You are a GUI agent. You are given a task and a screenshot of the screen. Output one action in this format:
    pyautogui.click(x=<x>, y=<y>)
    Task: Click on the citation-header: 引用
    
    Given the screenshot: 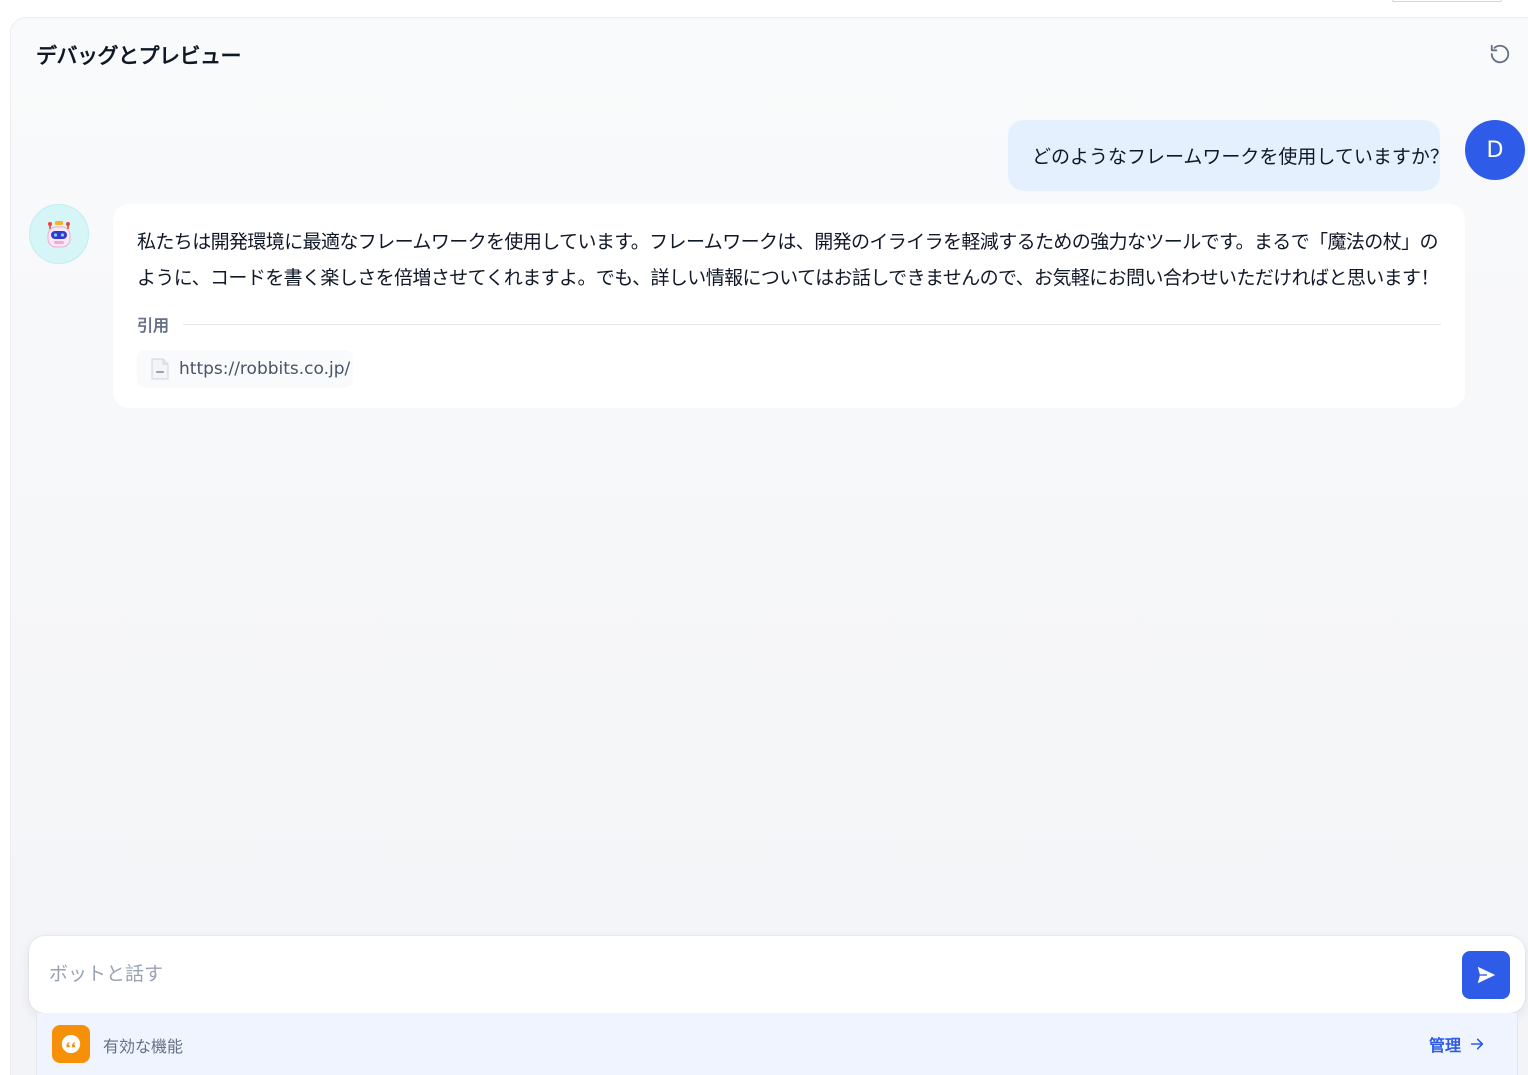 What is the action you would take?
    pyautogui.click(x=789, y=324)
    